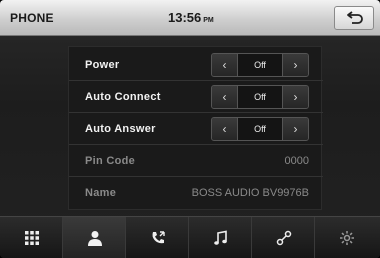 The width and height of the screenshot is (380, 258). I want to click on clock-ampm: PM, so click(208, 20).